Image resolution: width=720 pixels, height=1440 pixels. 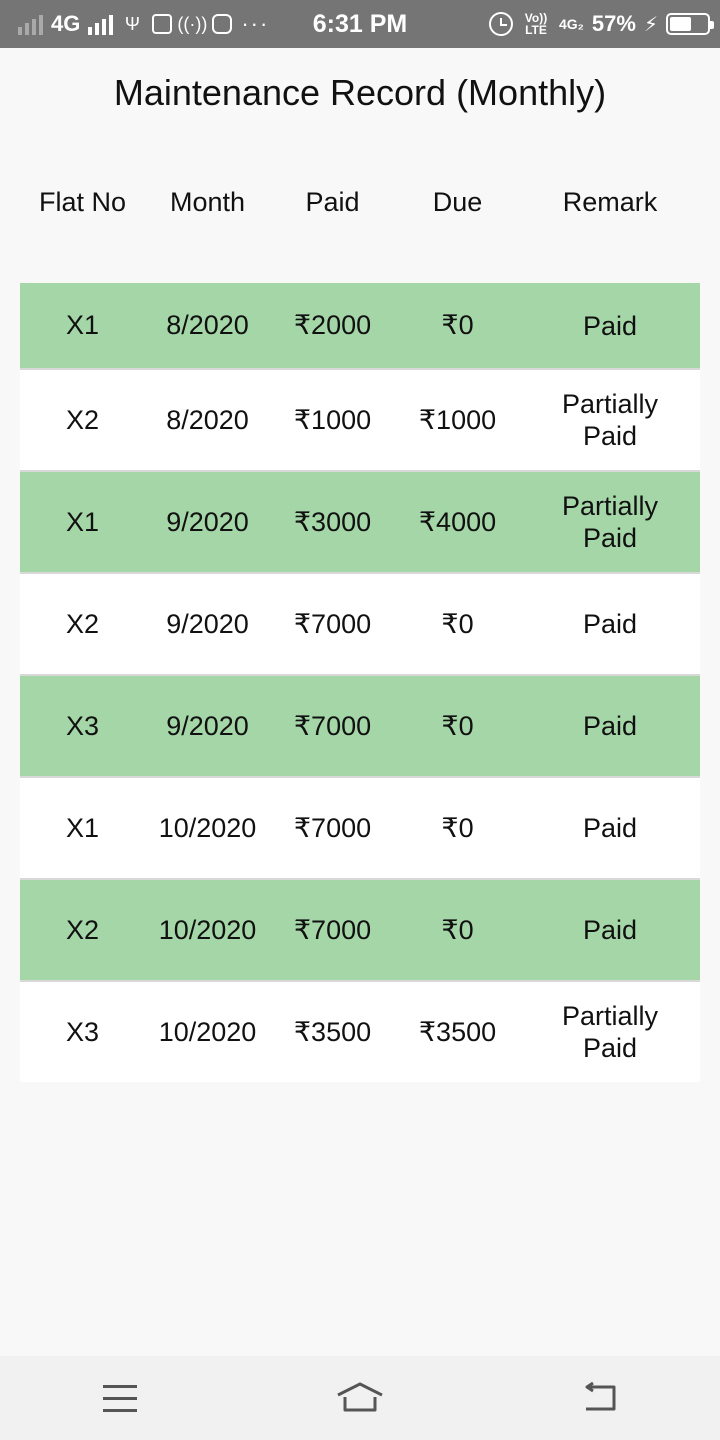 What do you see at coordinates (457, 201) in the screenshot?
I see `header-due: Due` at bounding box center [457, 201].